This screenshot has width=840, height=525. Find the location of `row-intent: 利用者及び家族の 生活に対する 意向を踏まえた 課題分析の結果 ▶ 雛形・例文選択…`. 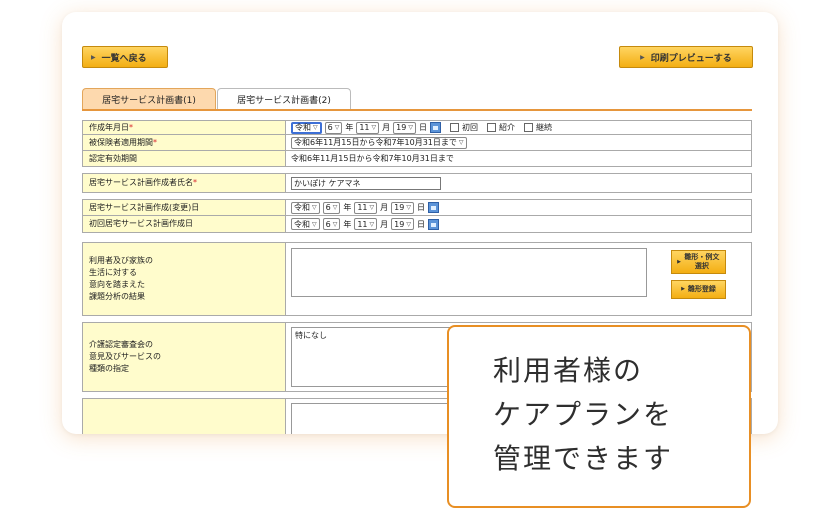

row-intent: 利用者及び家族の 生活に対する 意向を踏まえた 課題分析の結果 ▶ 雛形・例文選択… is located at coordinates (417, 279).